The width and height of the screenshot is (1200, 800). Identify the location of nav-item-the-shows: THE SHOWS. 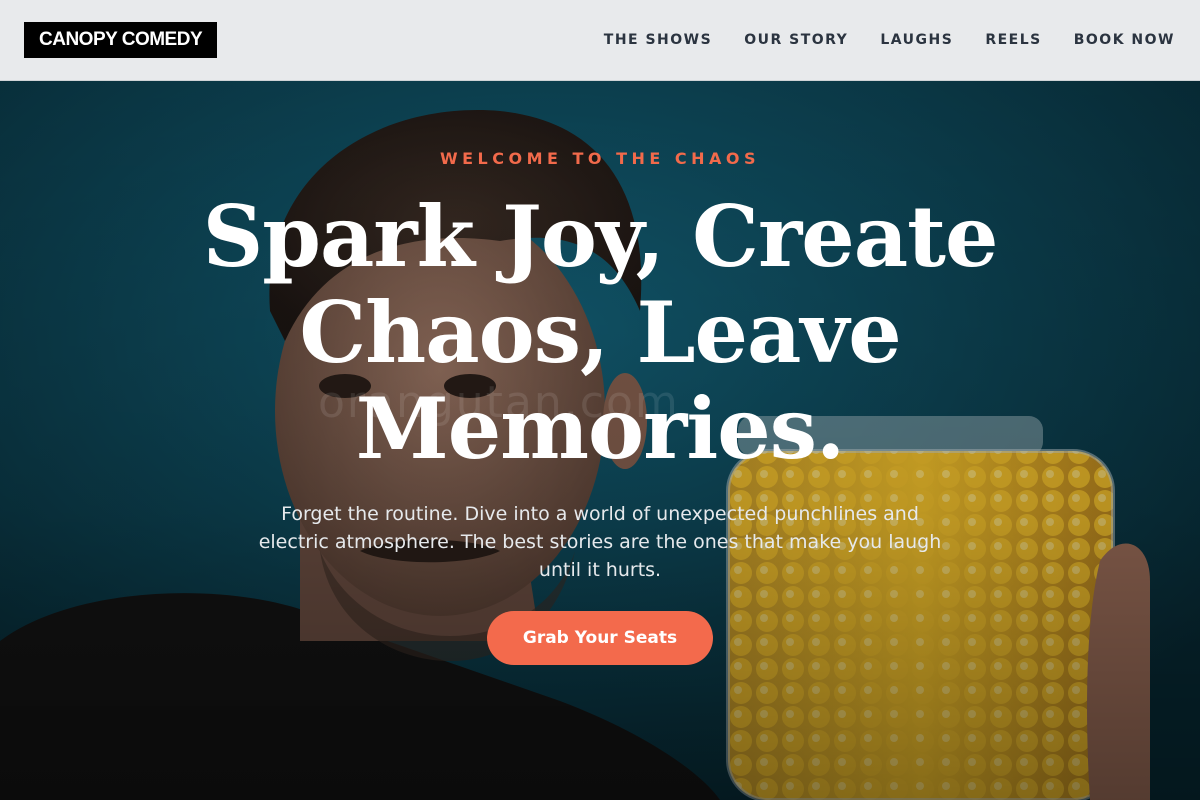
(658, 40).